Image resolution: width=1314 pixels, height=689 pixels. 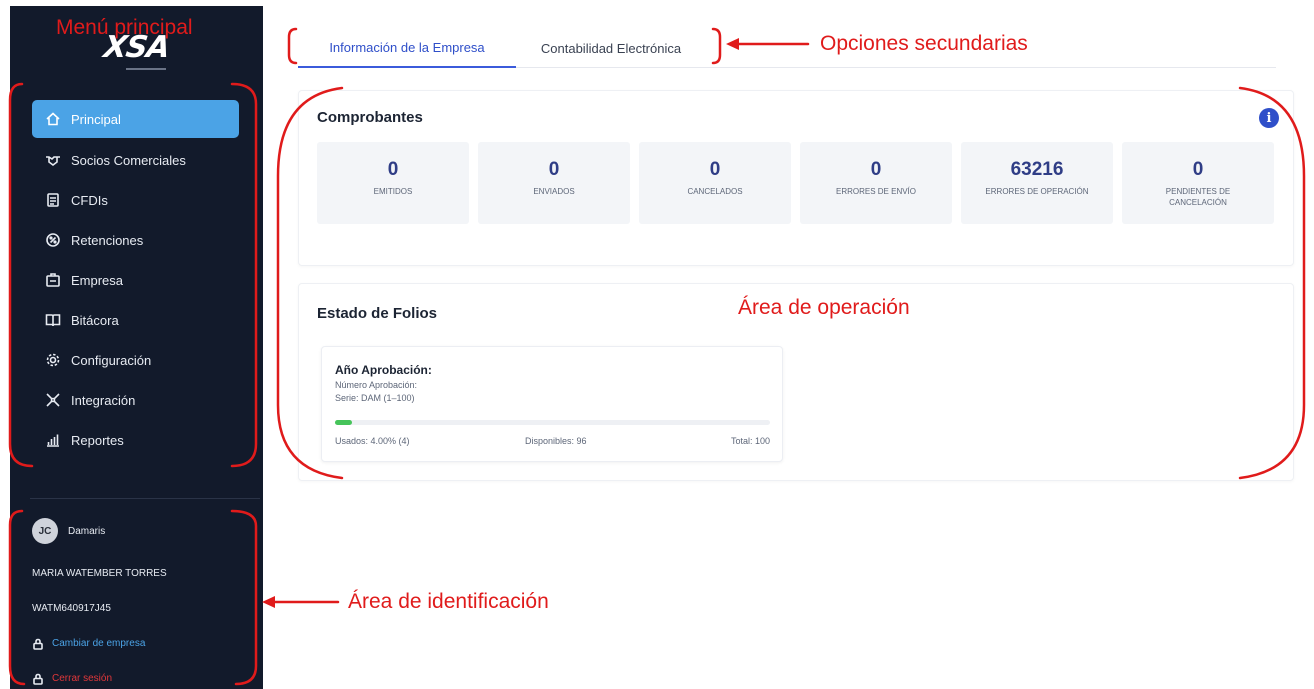 What do you see at coordinates (53, 440) in the screenshot?
I see `chart-icon` at bounding box center [53, 440].